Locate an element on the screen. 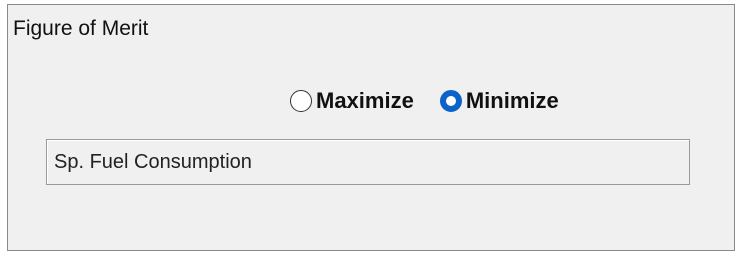 The height and width of the screenshot is (258, 737). maximize-label: Maximize is located at coordinates (365, 101).